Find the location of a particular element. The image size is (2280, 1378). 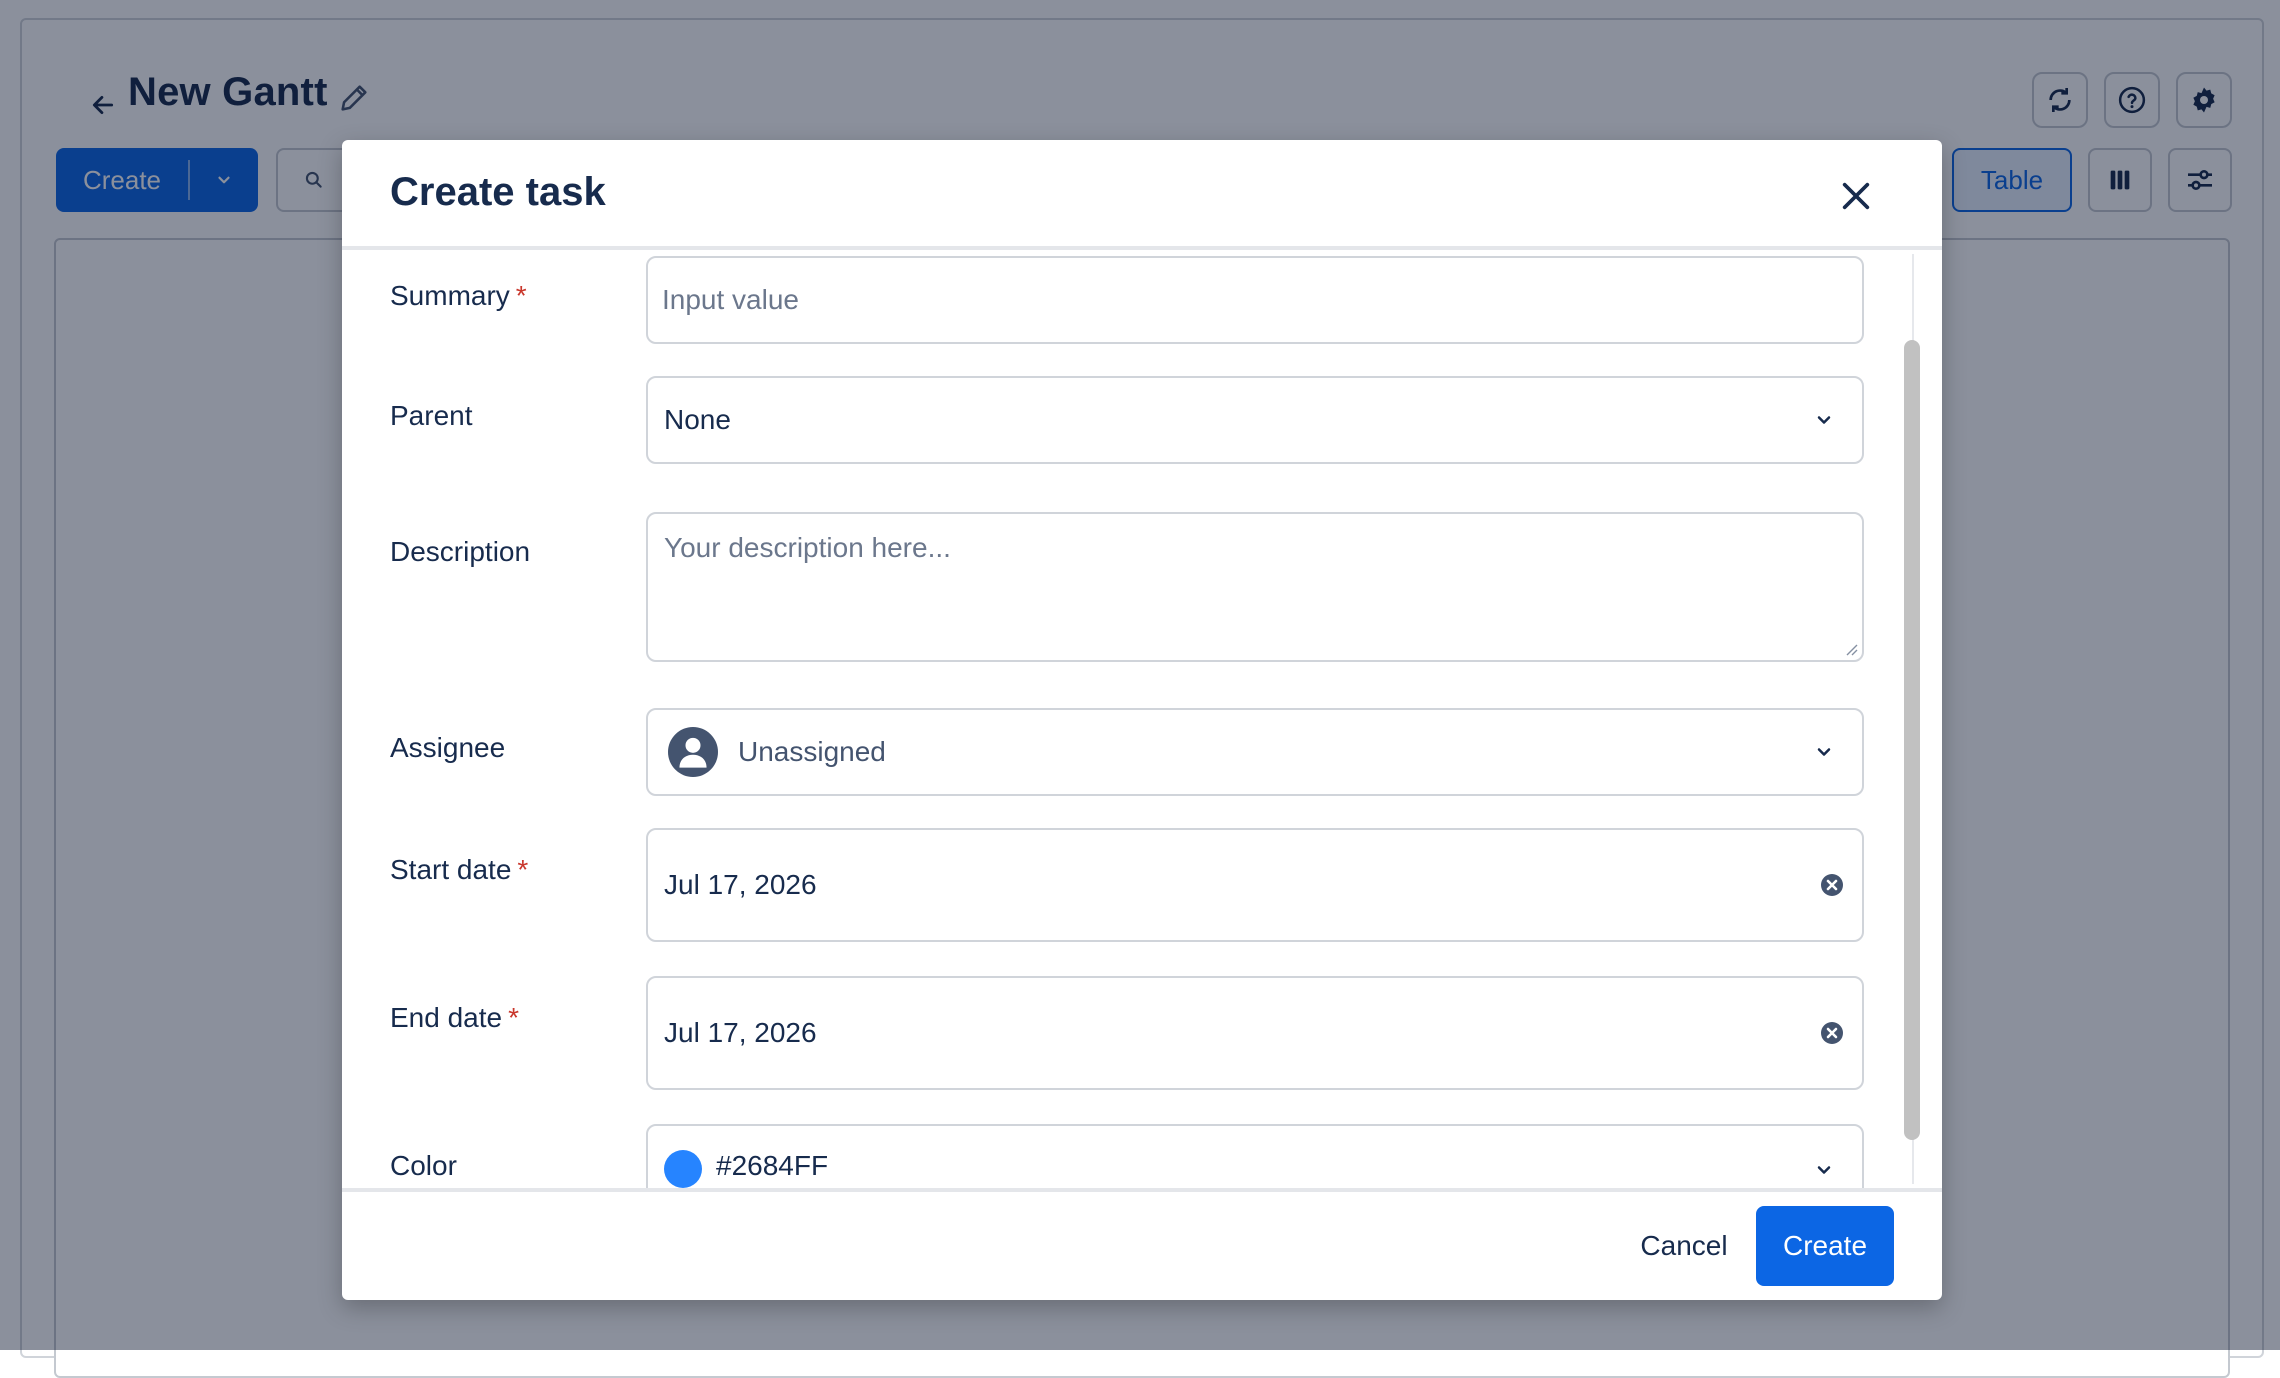

dialog-header: Create task is located at coordinates (1142, 194).